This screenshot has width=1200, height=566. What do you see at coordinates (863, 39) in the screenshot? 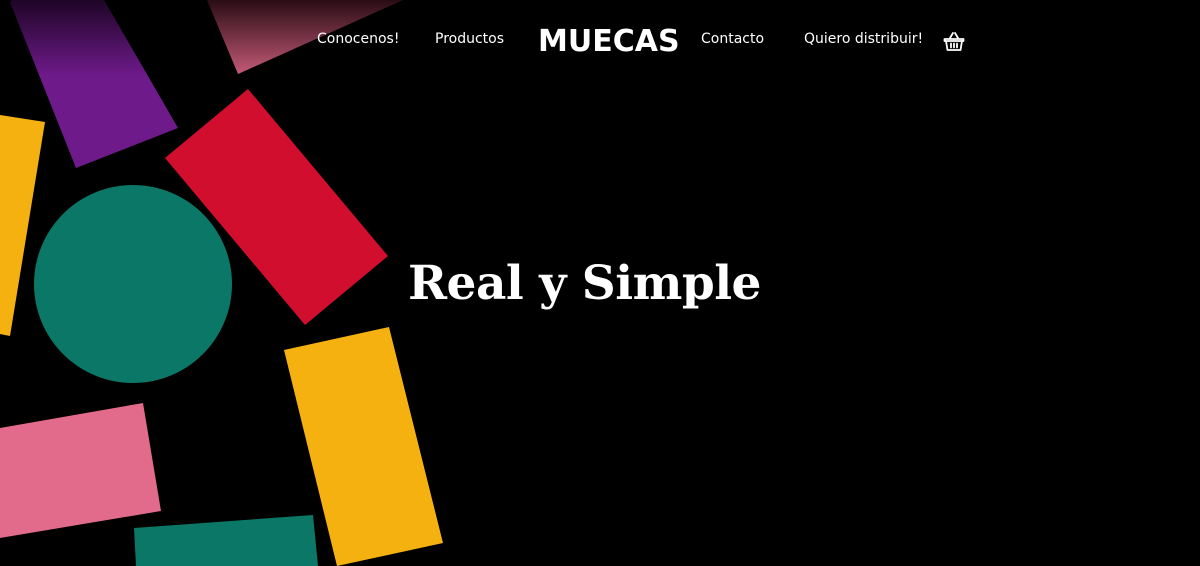
I see `nav-link-quiero-distribuir: Quiero distribuir!` at bounding box center [863, 39].